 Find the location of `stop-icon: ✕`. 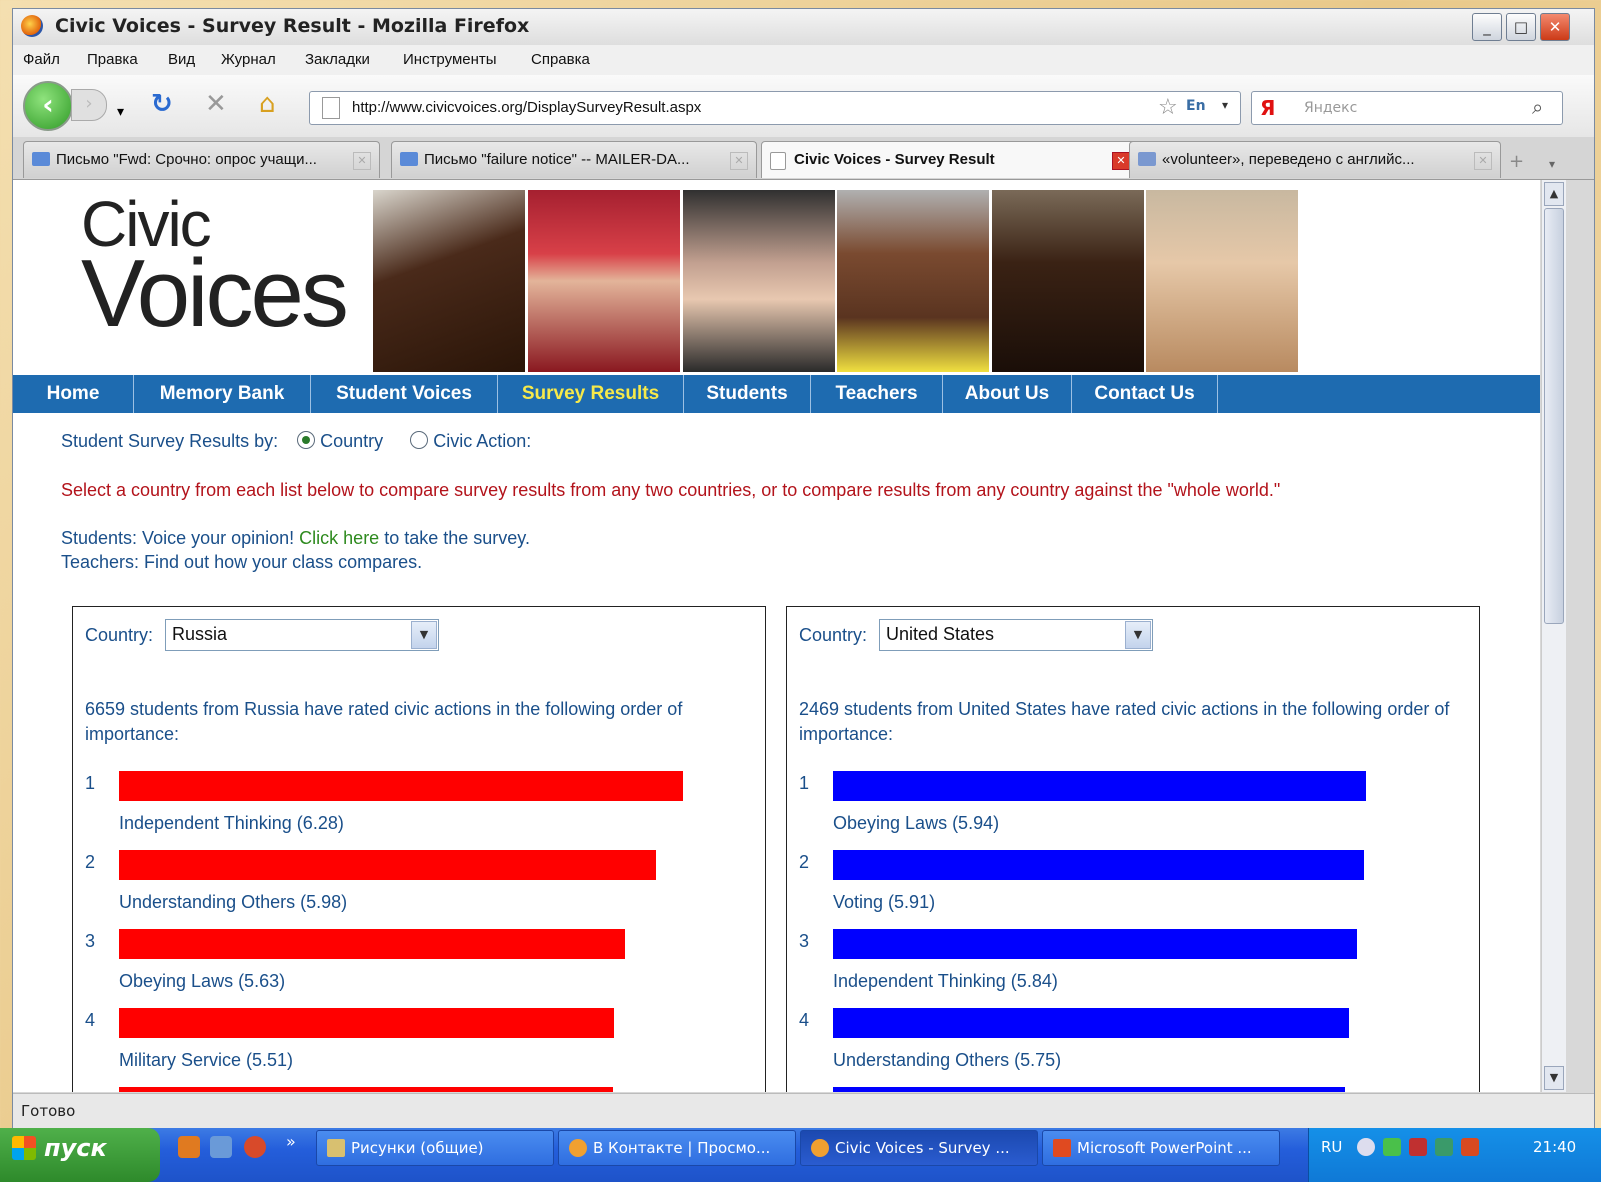

stop-icon: ✕ is located at coordinates (216, 104).